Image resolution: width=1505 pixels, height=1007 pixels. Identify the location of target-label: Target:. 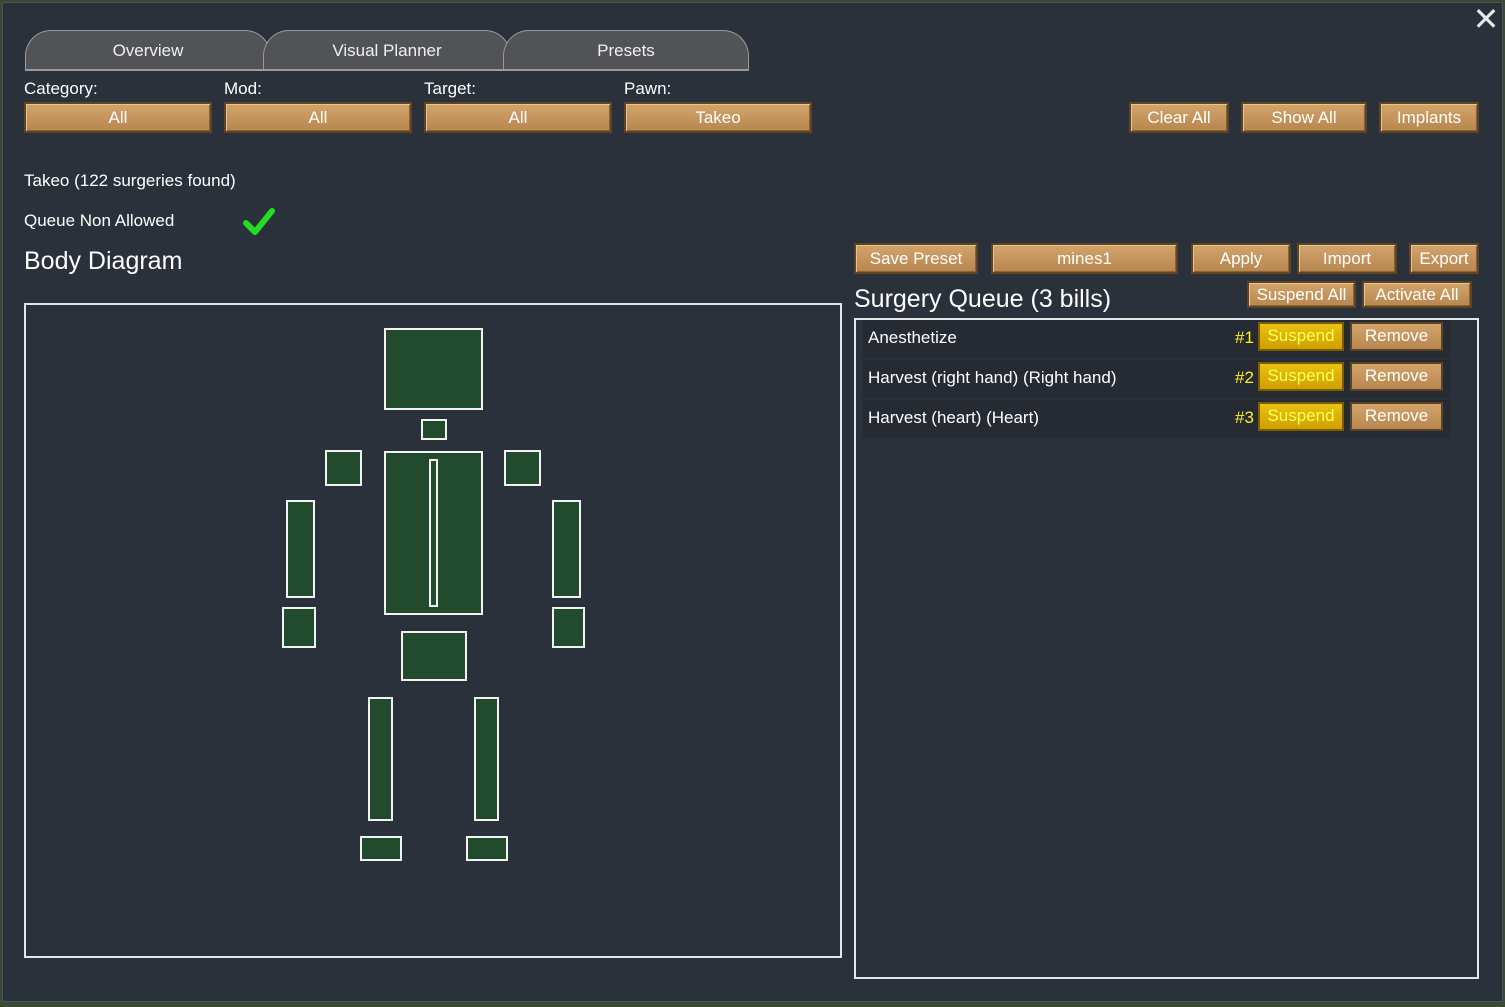
(450, 88).